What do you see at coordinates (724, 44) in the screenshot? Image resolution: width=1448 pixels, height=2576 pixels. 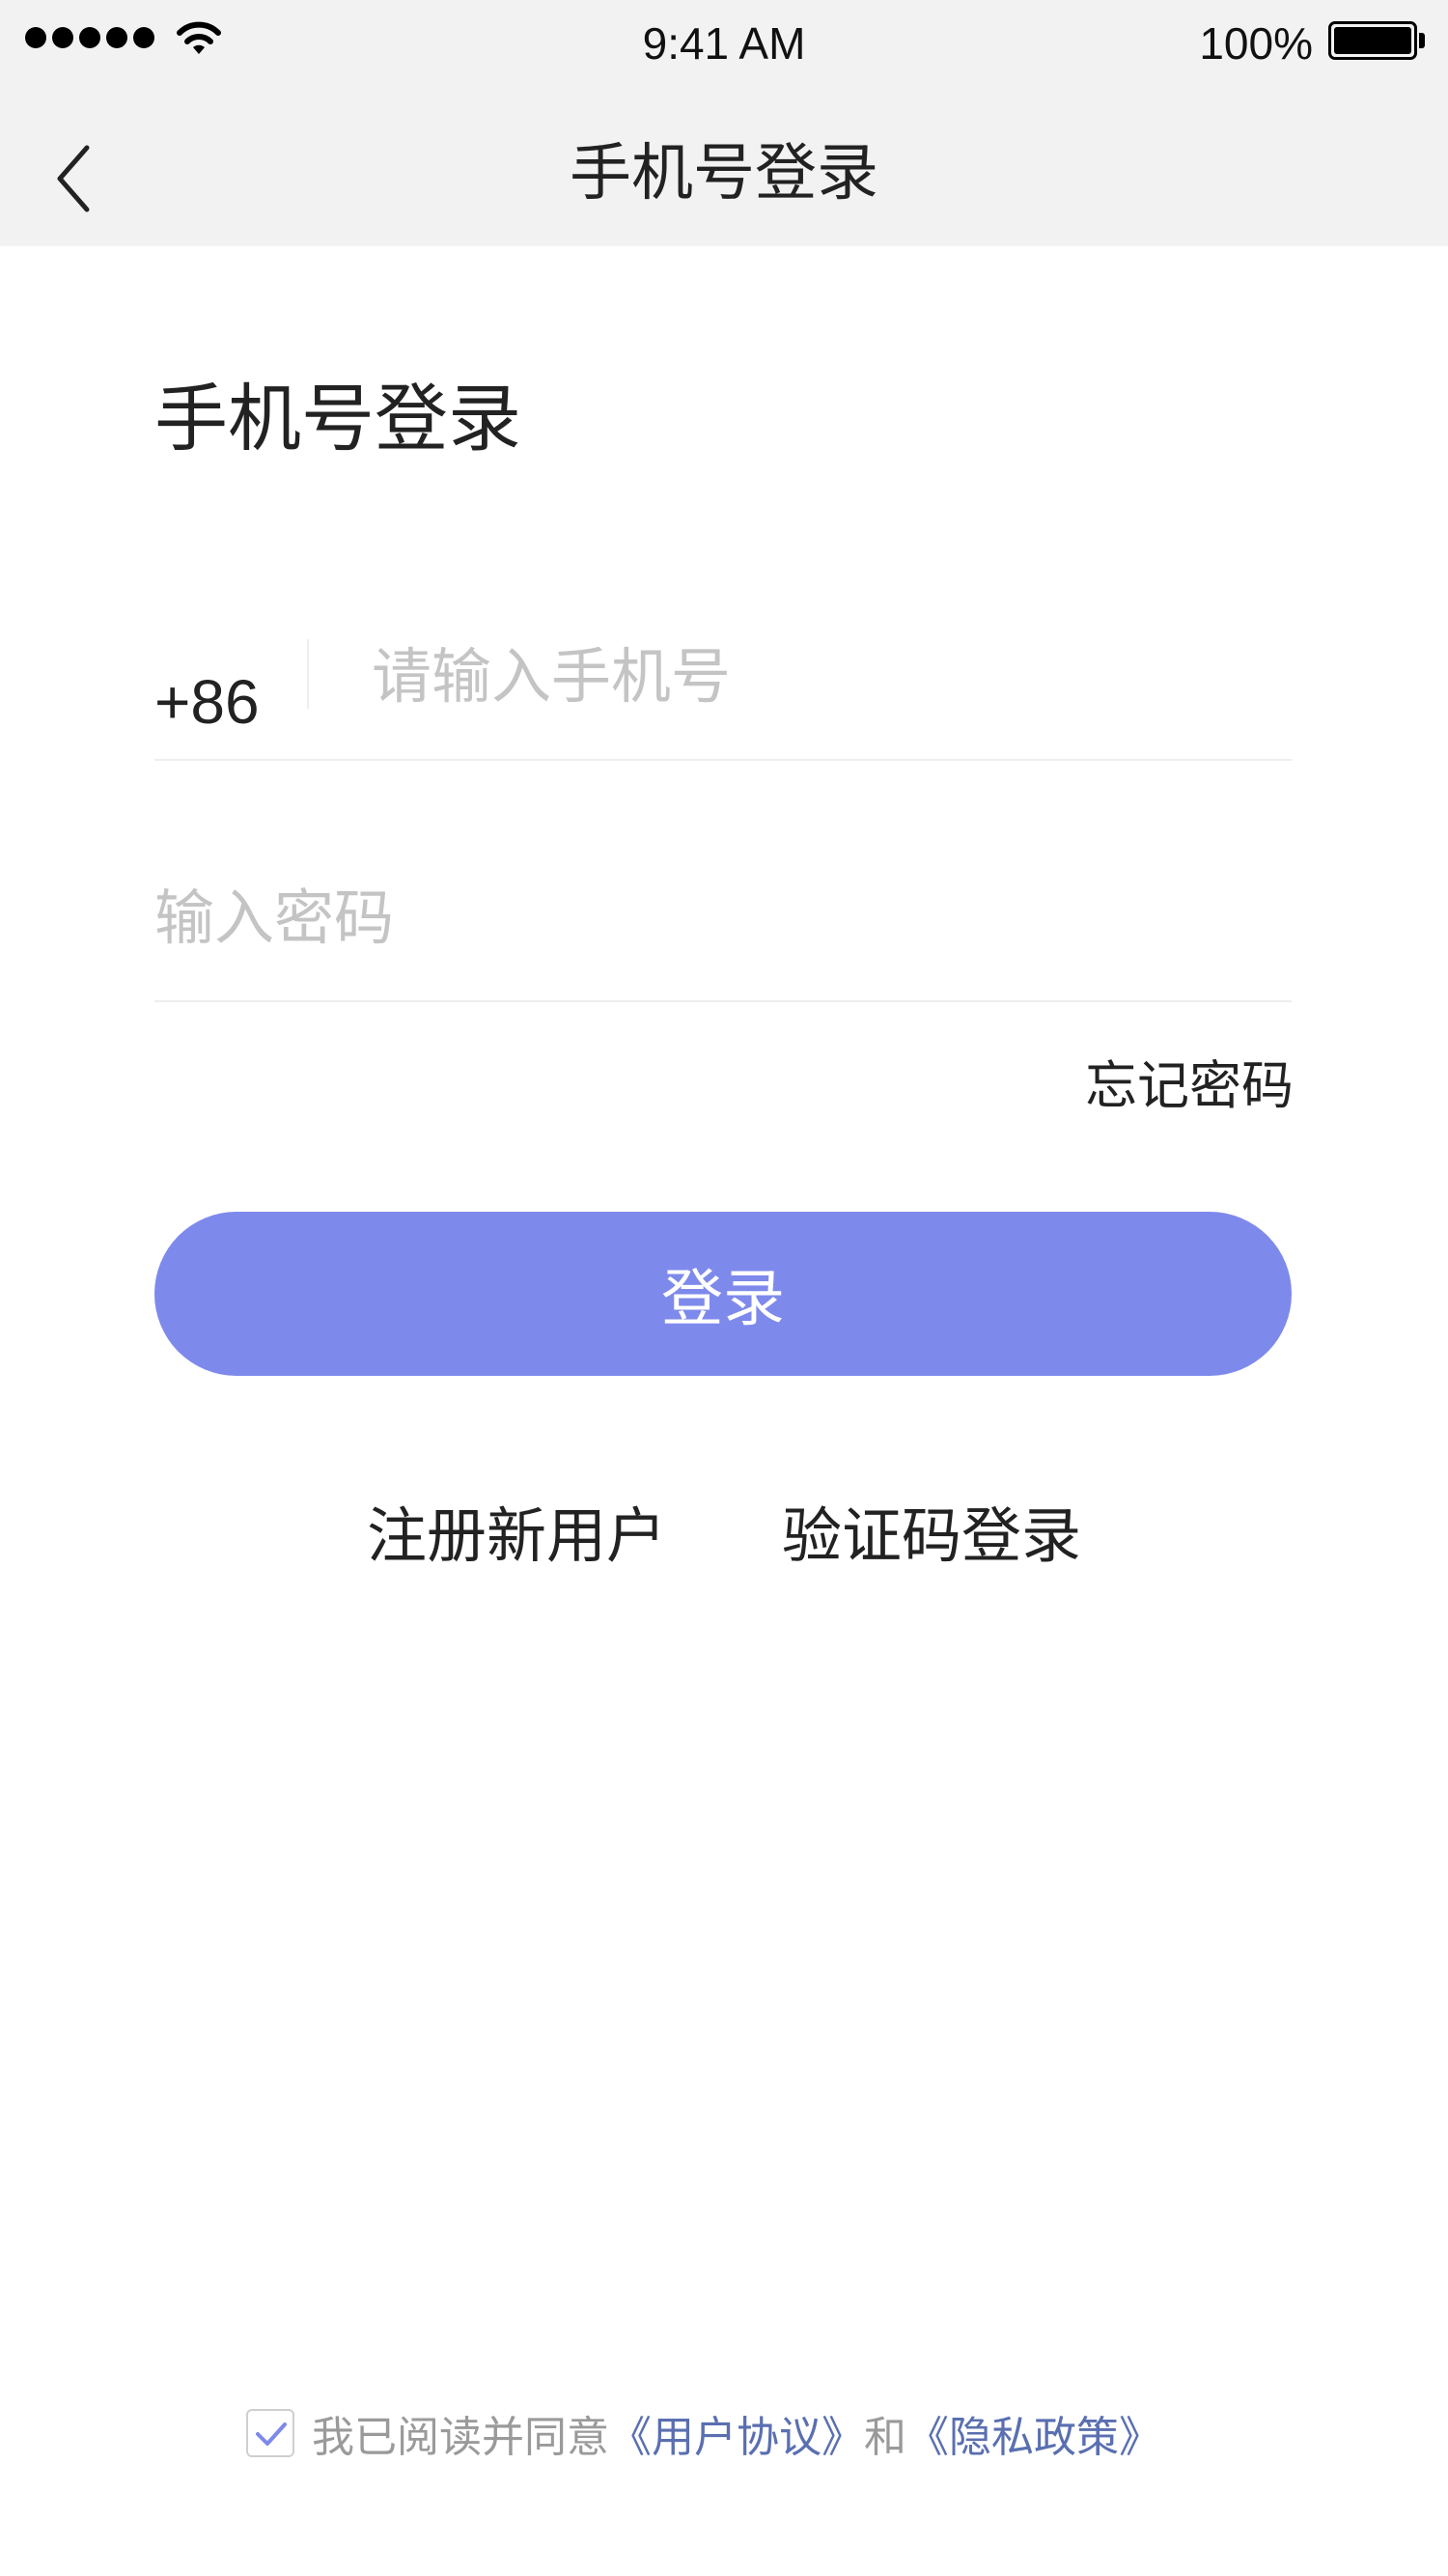 I see `status-bar: 9:41 AM 100%` at bounding box center [724, 44].